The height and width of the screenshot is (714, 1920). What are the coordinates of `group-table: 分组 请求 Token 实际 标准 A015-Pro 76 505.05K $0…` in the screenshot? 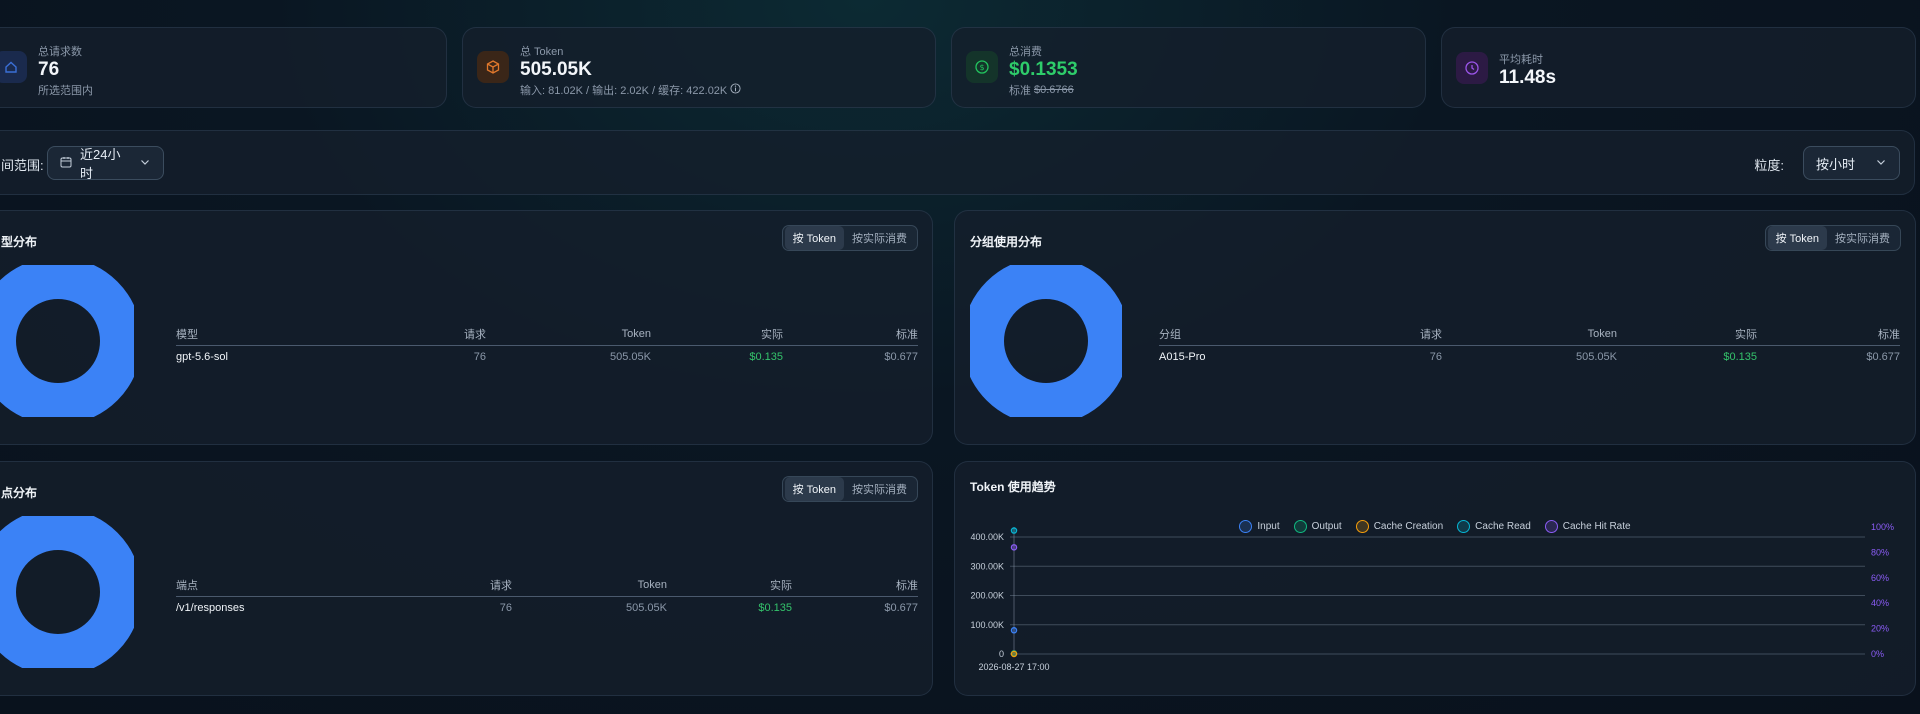 It's located at (1529, 346).